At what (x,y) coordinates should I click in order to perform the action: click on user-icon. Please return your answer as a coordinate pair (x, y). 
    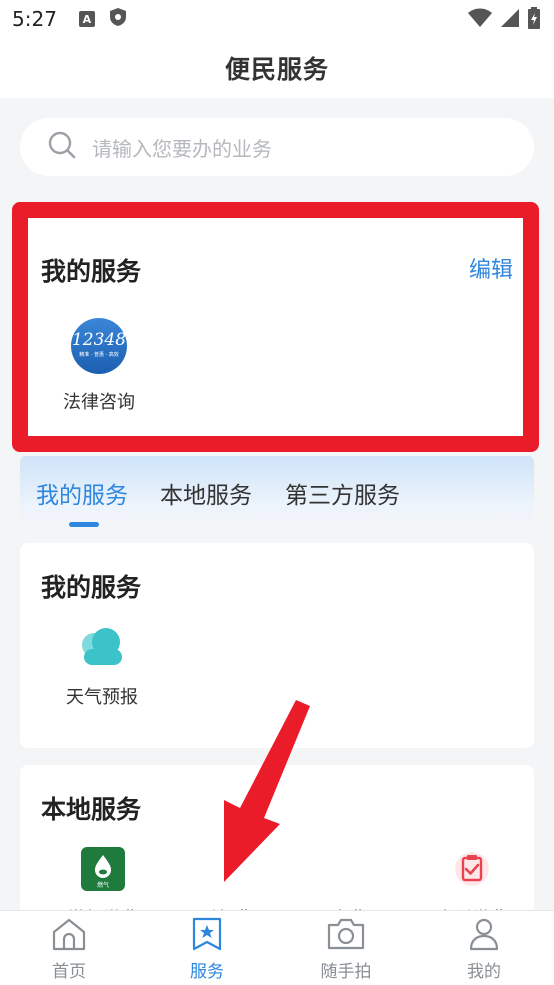
    Looking at the image, I should click on (484, 936).